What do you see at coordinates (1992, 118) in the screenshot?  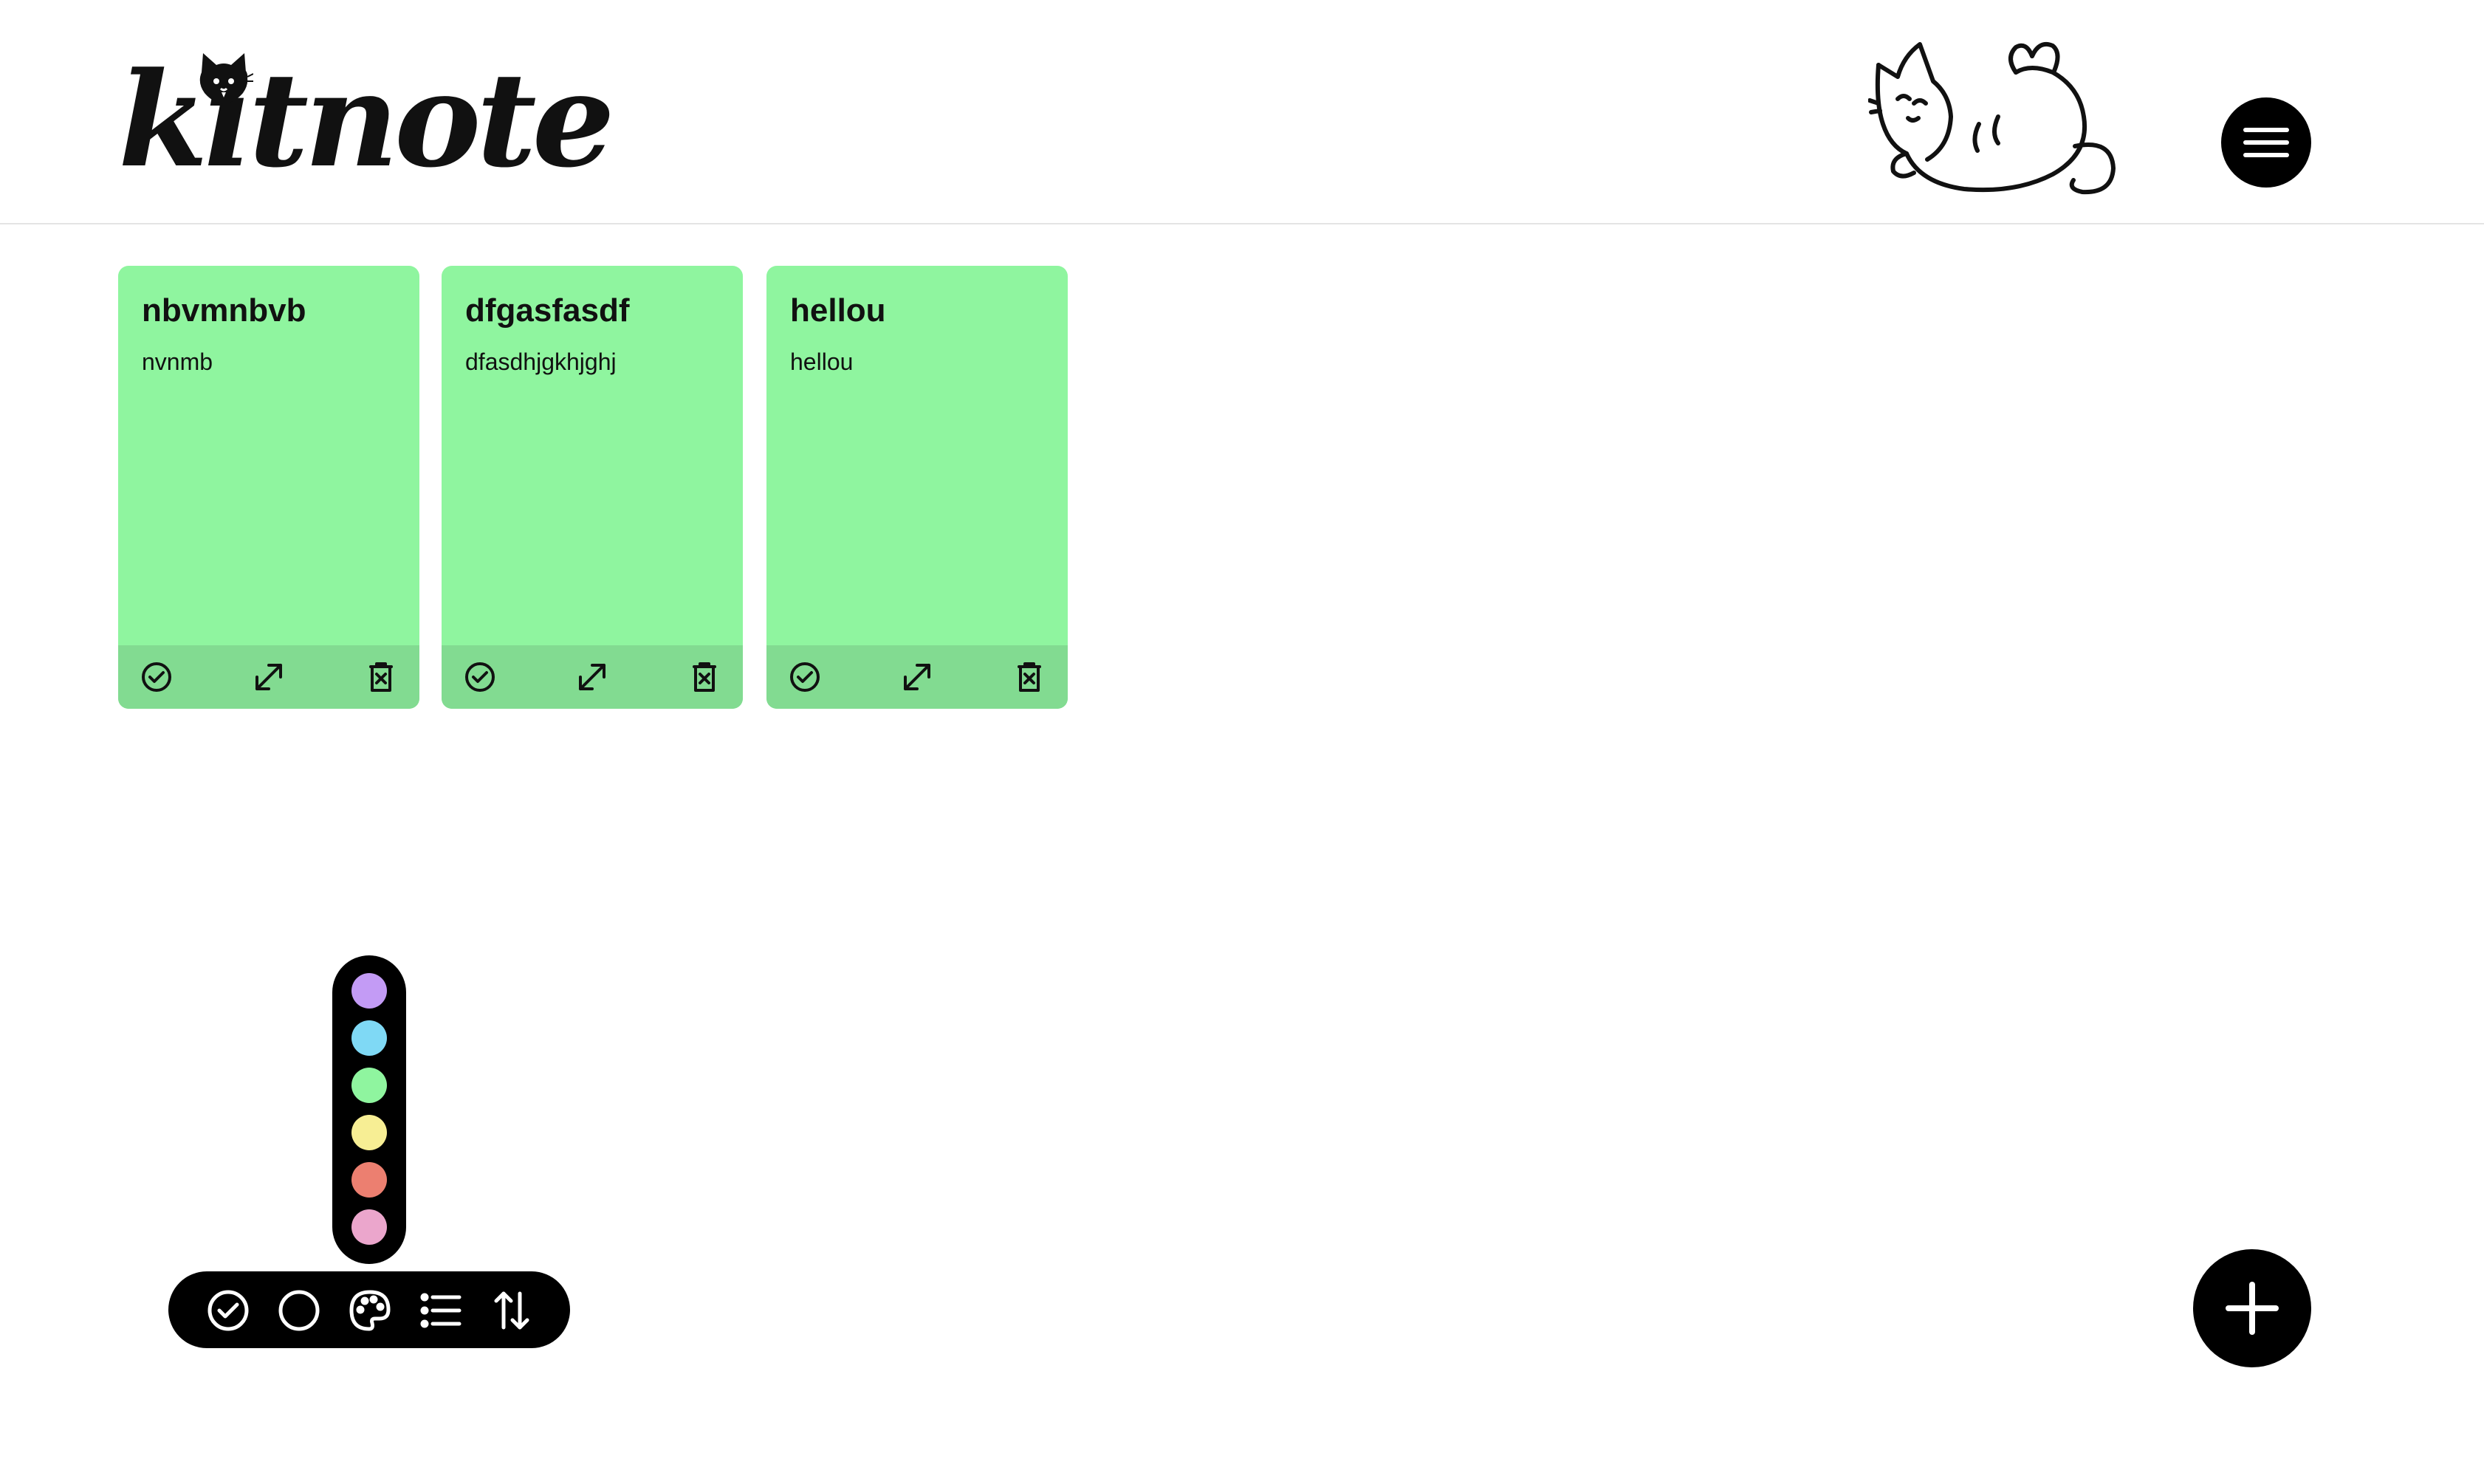 I see `sleeping-cat-illustration` at bounding box center [1992, 118].